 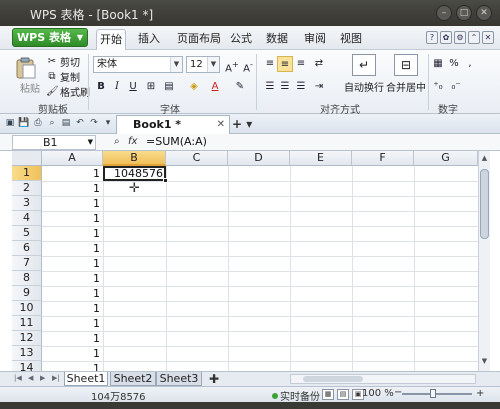 What do you see at coordinates (248, 65) in the screenshot?
I see `shrink-font-icon: A-` at bounding box center [248, 65].